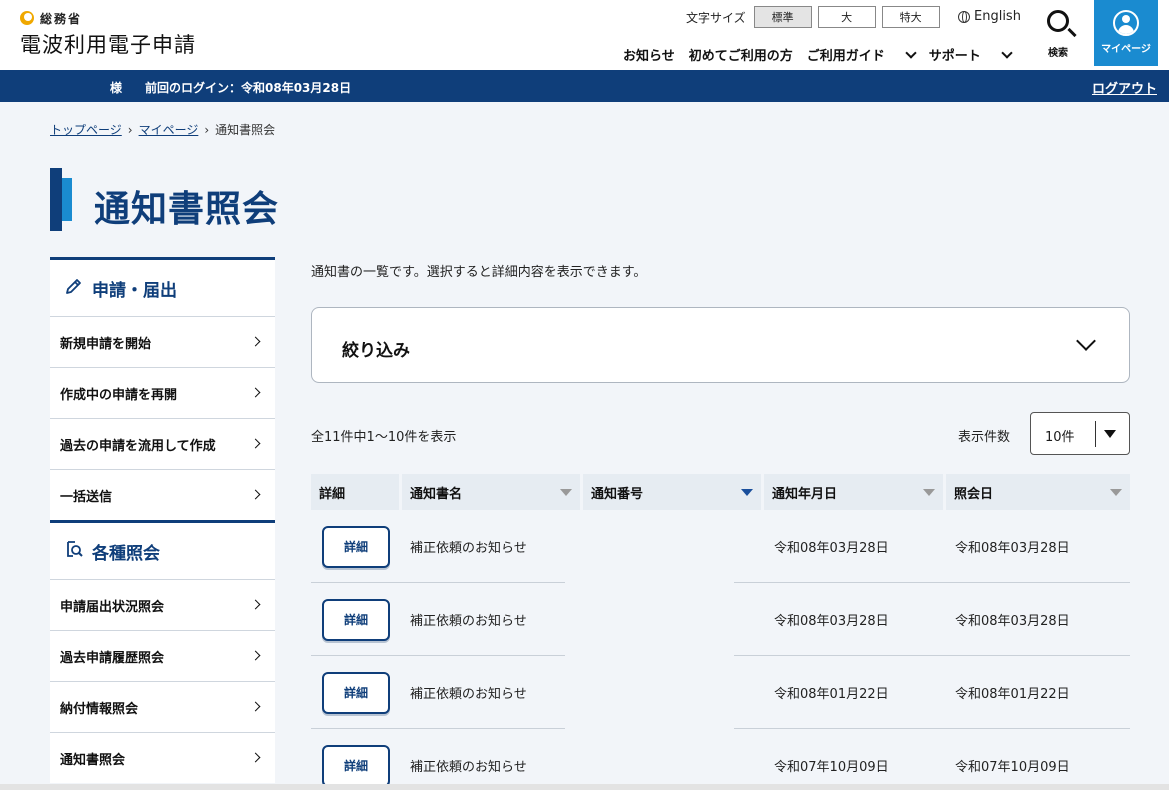  Describe the element at coordinates (1080, 433) in the screenshot. I see `per-page-select: 10件` at that location.